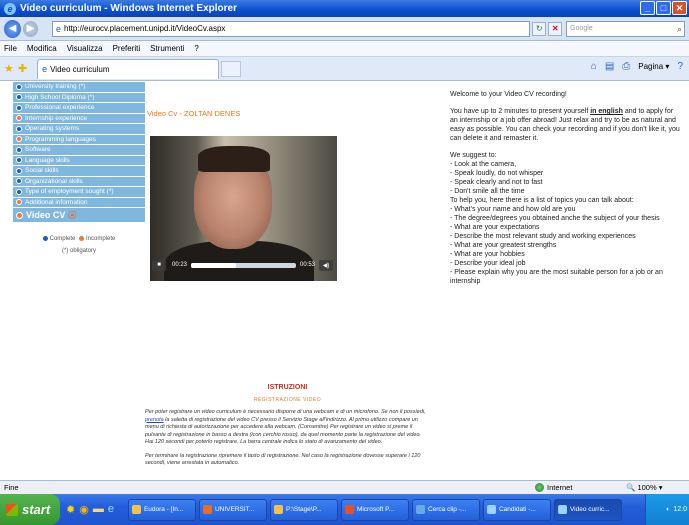 This screenshot has width=689, height=525. I want to click on stop-icon: ✕, so click(555, 28).